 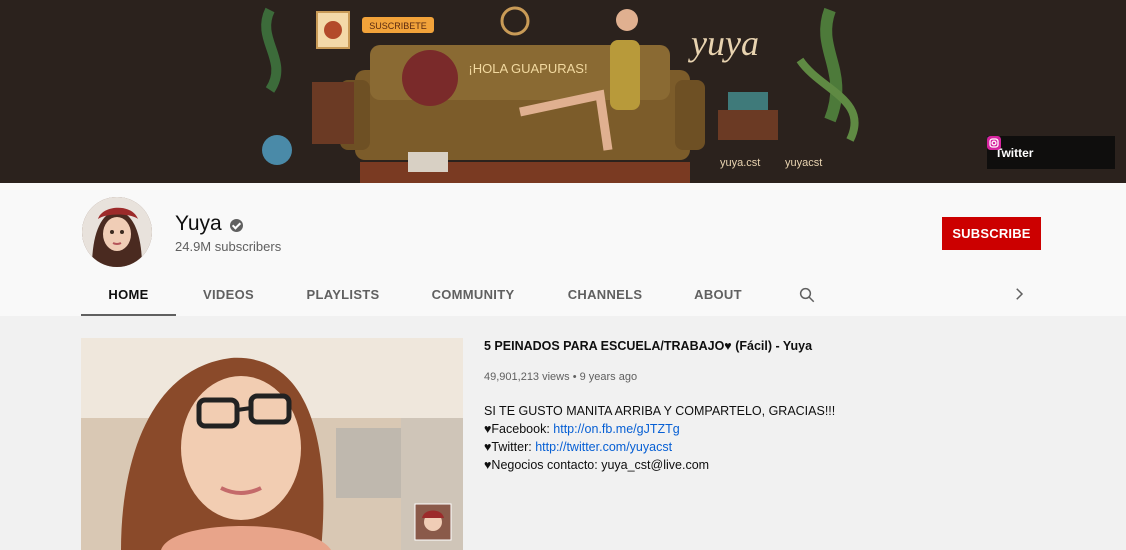 What do you see at coordinates (527, 68) in the screenshot?
I see `banner-sofa-text: ¡HOLA GUAPURAS!` at bounding box center [527, 68].